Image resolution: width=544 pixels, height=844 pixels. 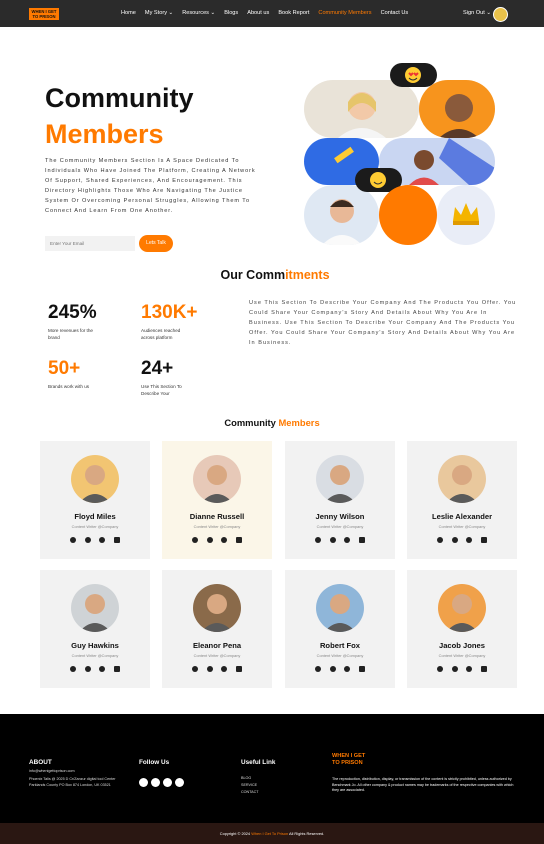 I want to click on footer-logo: WHEN I GET TO PRISON, so click(x=352, y=759).